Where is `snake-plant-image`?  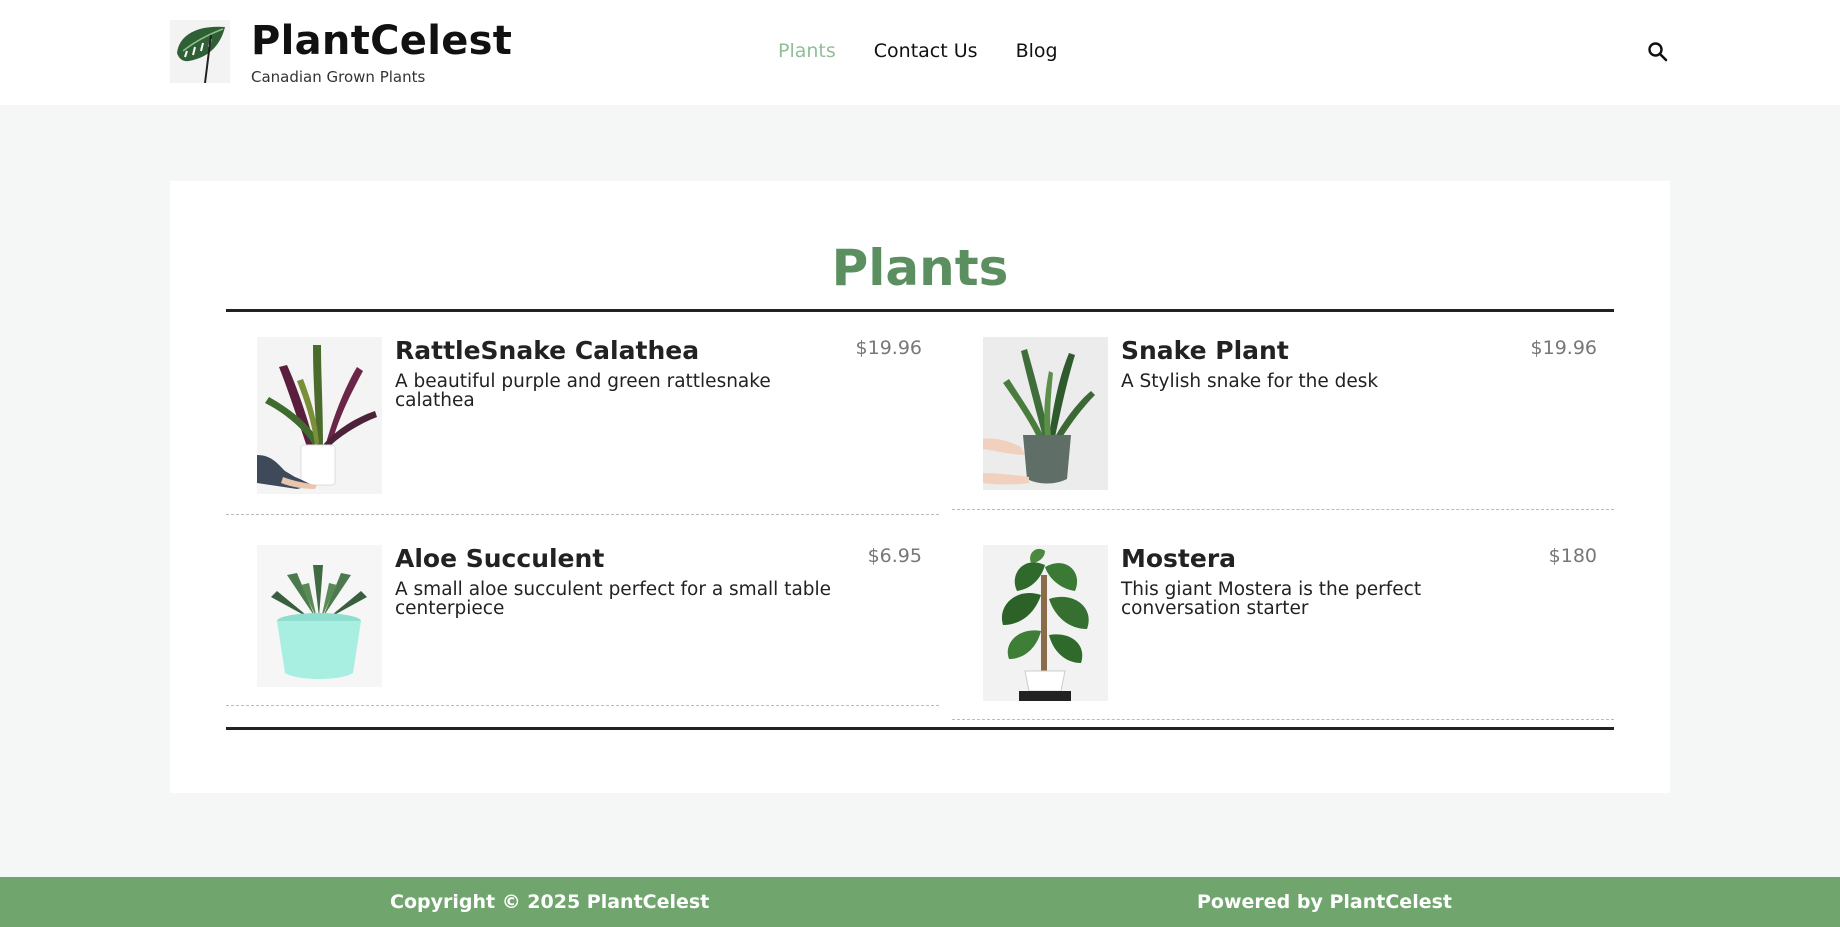
snake-plant-image is located at coordinates (1045, 413).